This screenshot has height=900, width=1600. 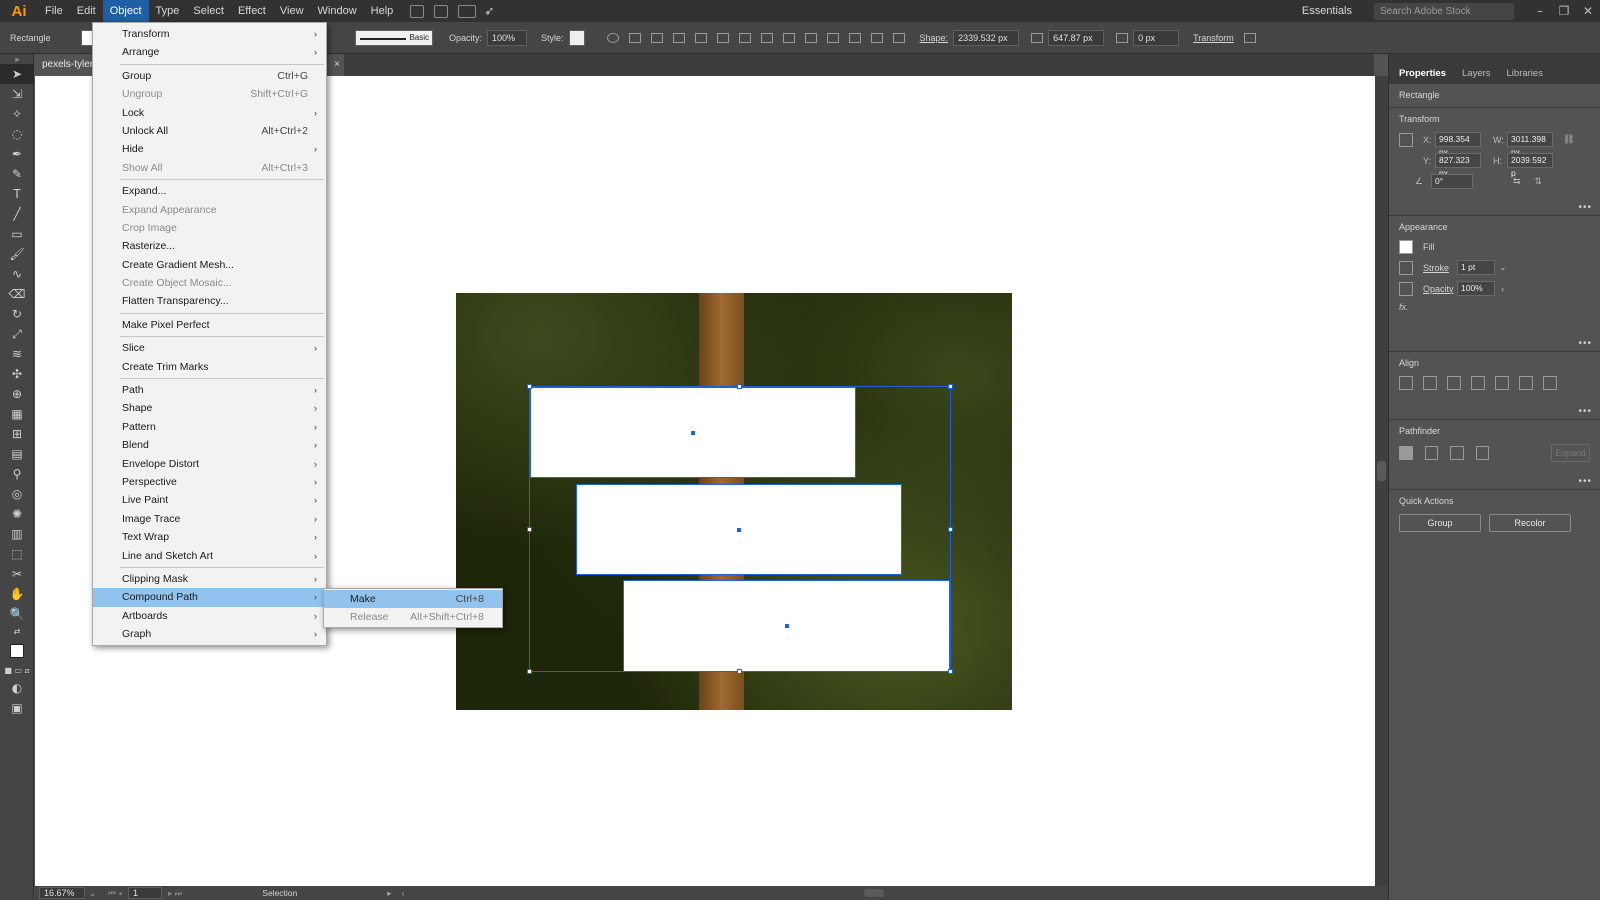 What do you see at coordinates (898, 37) in the screenshot?
I see `distribute-right-icon` at bounding box center [898, 37].